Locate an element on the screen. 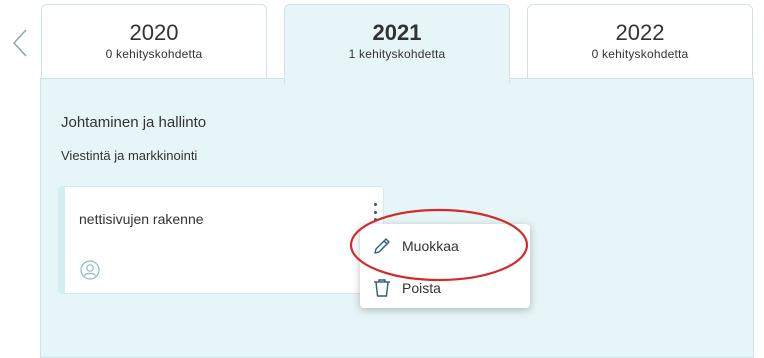 Image resolution: width=764 pixels, height=358 pixels. tab-2021: 2021 1 kehityskohdetta is located at coordinates (397, 44).